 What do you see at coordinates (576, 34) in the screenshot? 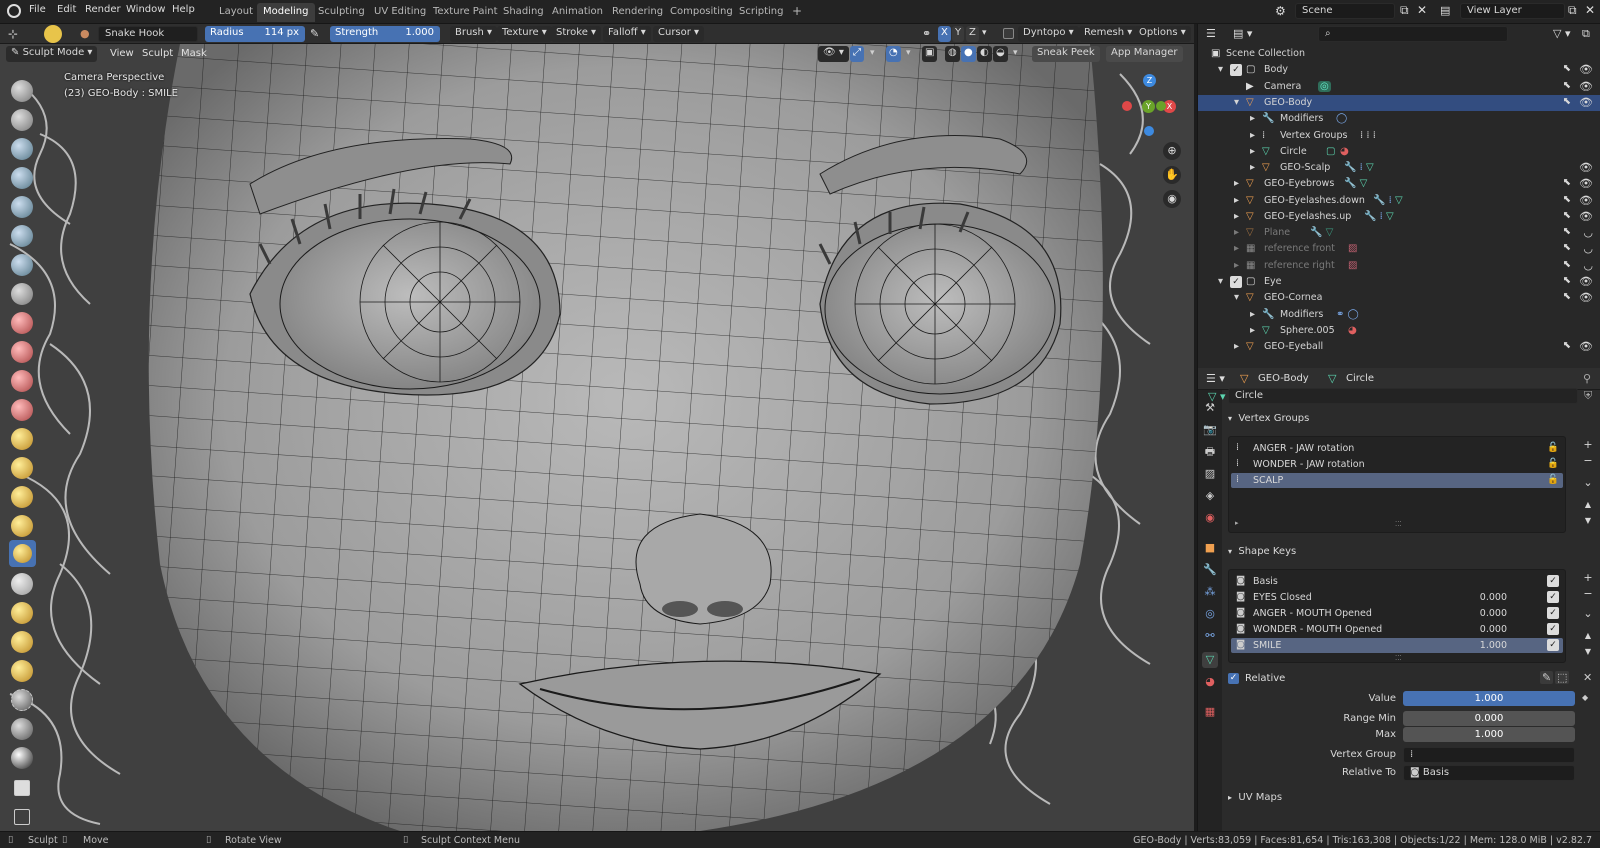
I see `stroke-menu: Stroke ▾` at bounding box center [576, 34].